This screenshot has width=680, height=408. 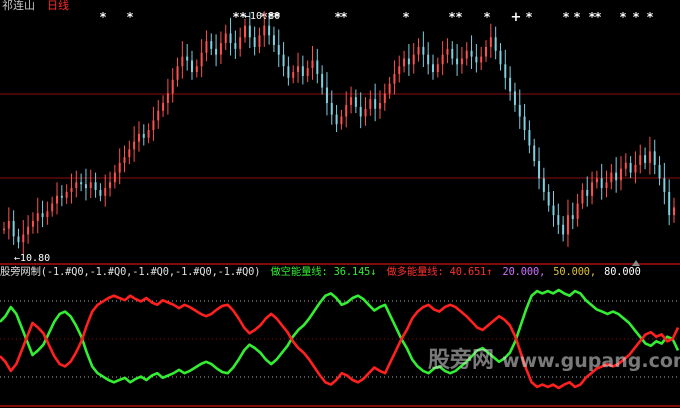 What do you see at coordinates (591, 361) in the screenshot?
I see `watermark-url: www.gupang.com` at bounding box center [591, 361].